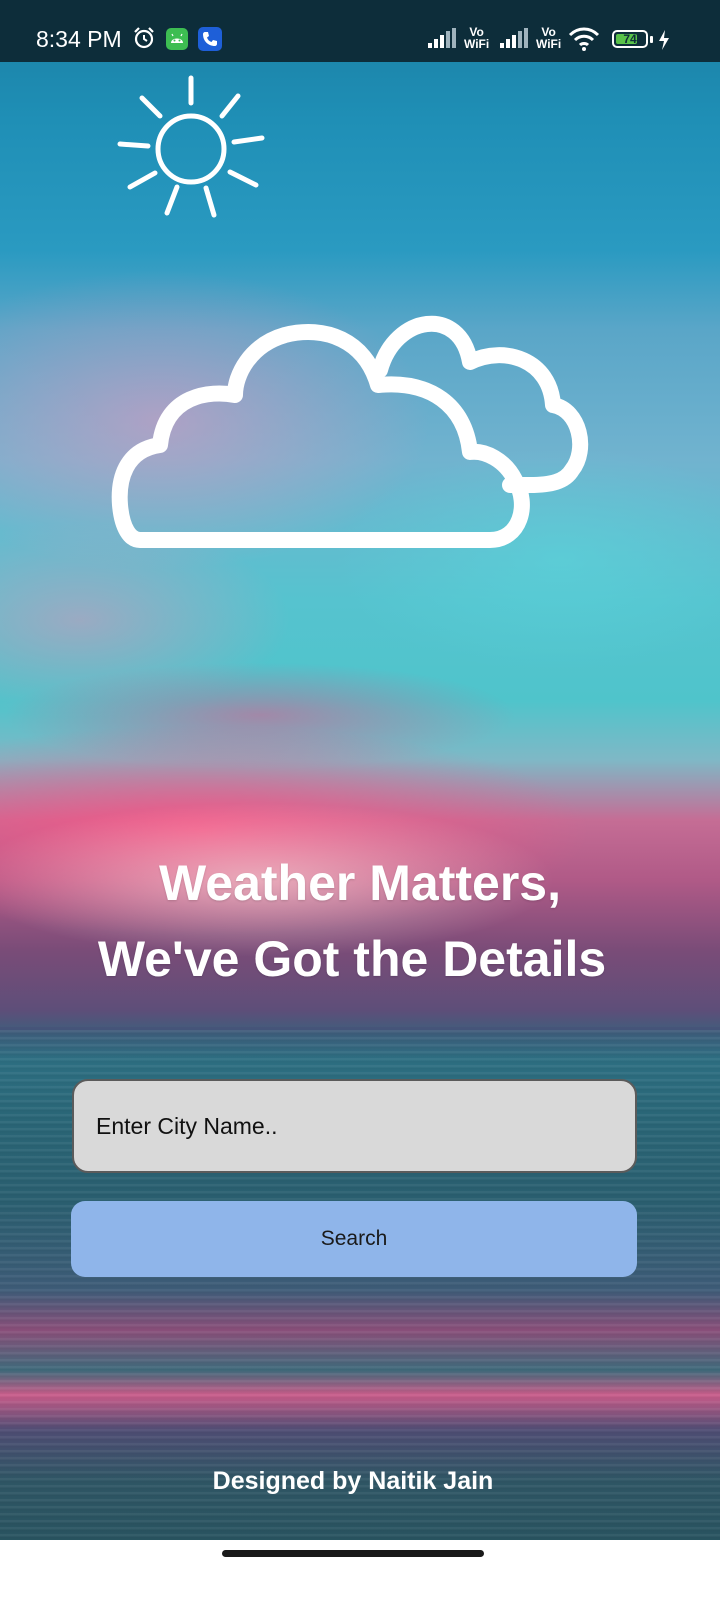 This screenshot has height=1600, width=720. What do you see at coordinates (354, 1126) in the screenshot?
I see `city-name-input` at bounding box center [354, 1126].